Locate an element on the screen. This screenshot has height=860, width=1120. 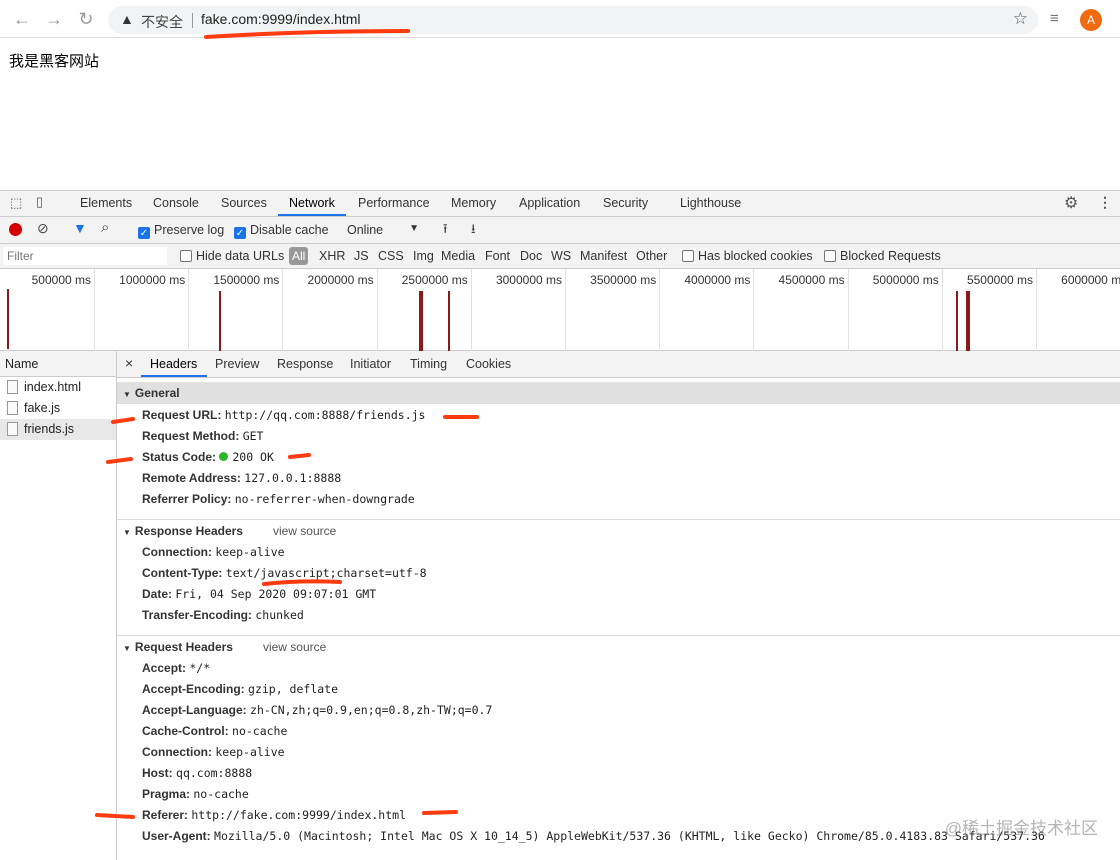
tab-elements: Elements is located at coordinates (106, 203).